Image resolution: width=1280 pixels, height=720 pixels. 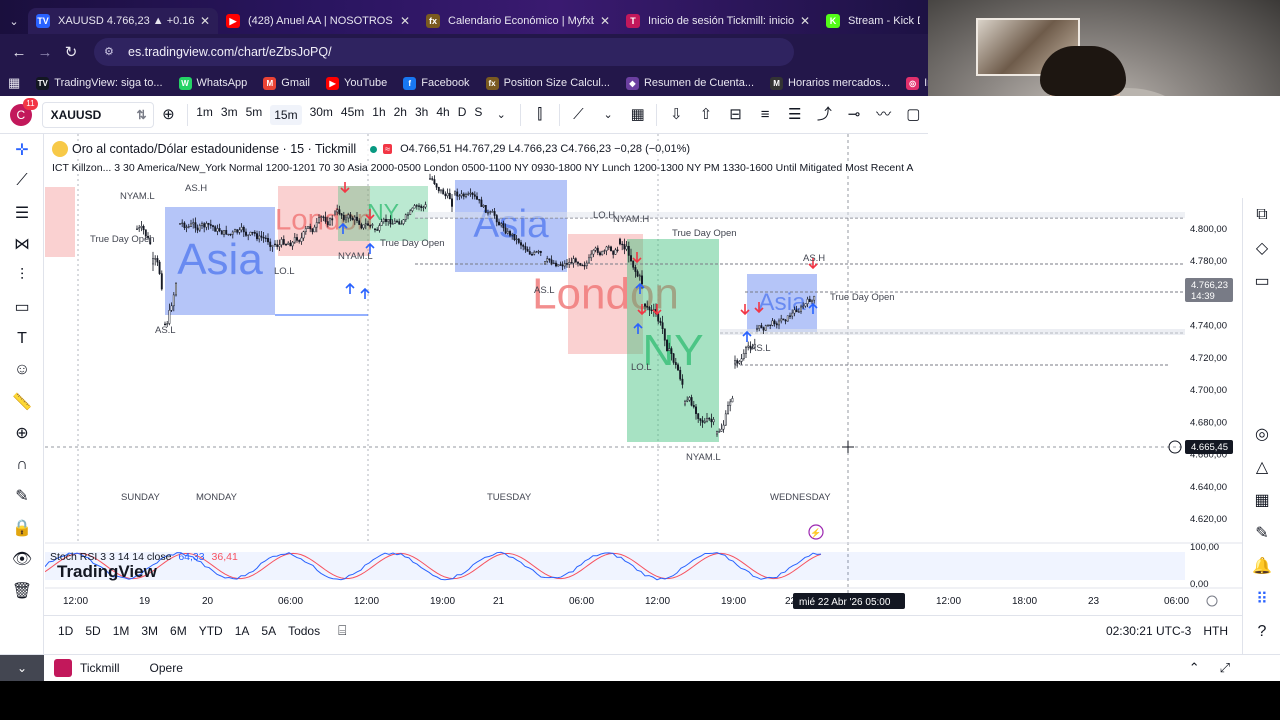 I want to click on layout-icon: ▦, so click(x=638, y=115).